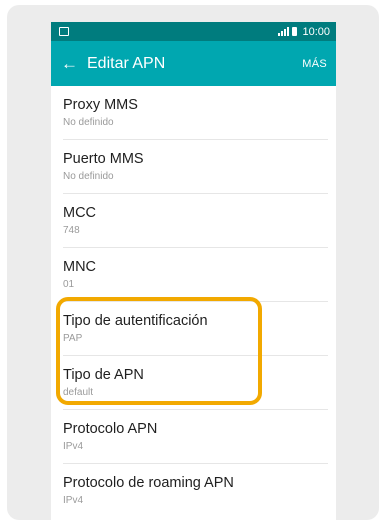 Image resolution: width=386 pixels, height=523 pixels. Describe the element at coordinates (284, 31) in the screenshot. I see `signal-icon` at that location.